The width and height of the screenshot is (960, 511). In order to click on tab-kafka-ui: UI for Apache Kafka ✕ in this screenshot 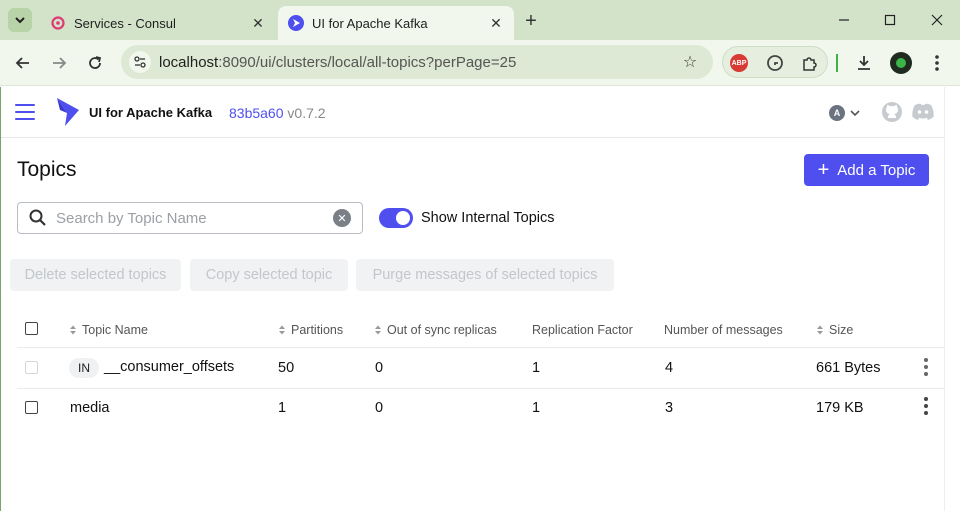, I will do `click(396, 23)`.